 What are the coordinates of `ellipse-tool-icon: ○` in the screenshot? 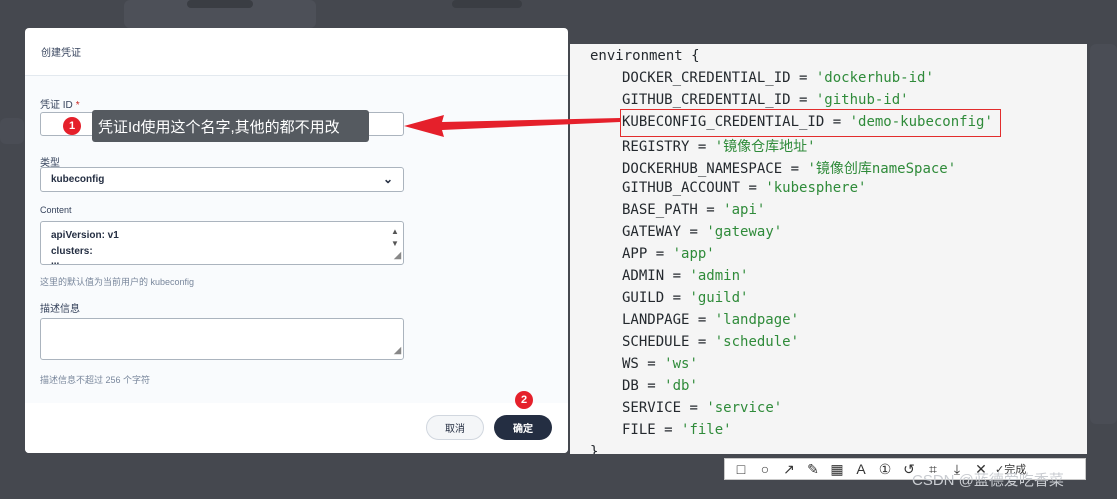 It's located at (765, 469).